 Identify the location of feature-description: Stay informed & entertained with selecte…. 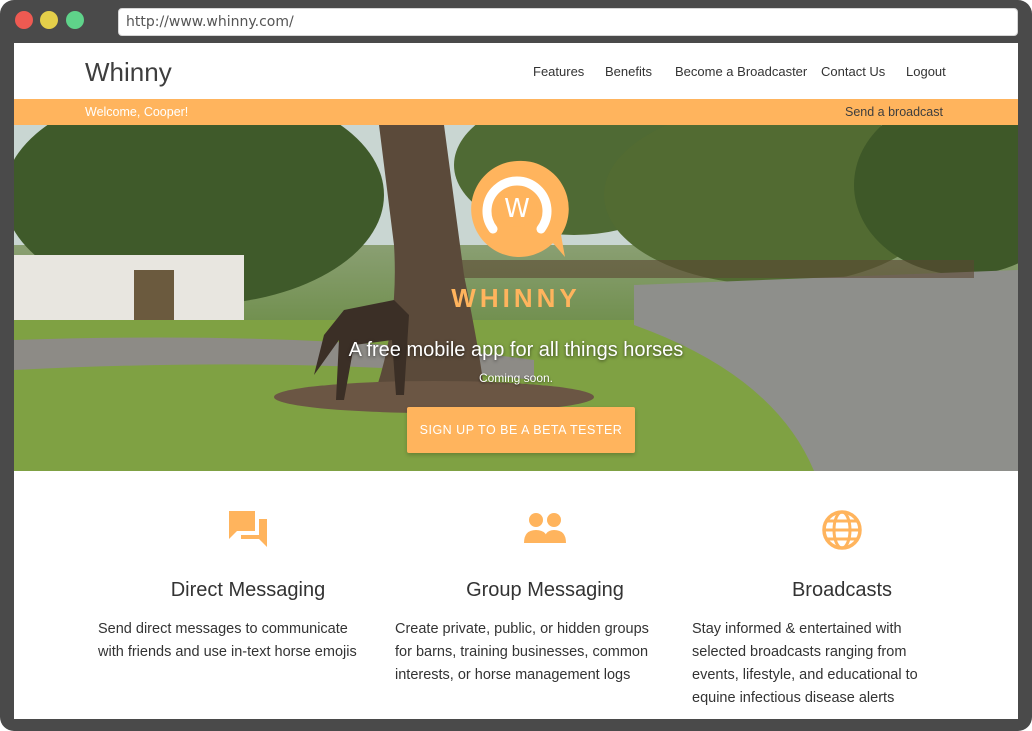
(805, 663).